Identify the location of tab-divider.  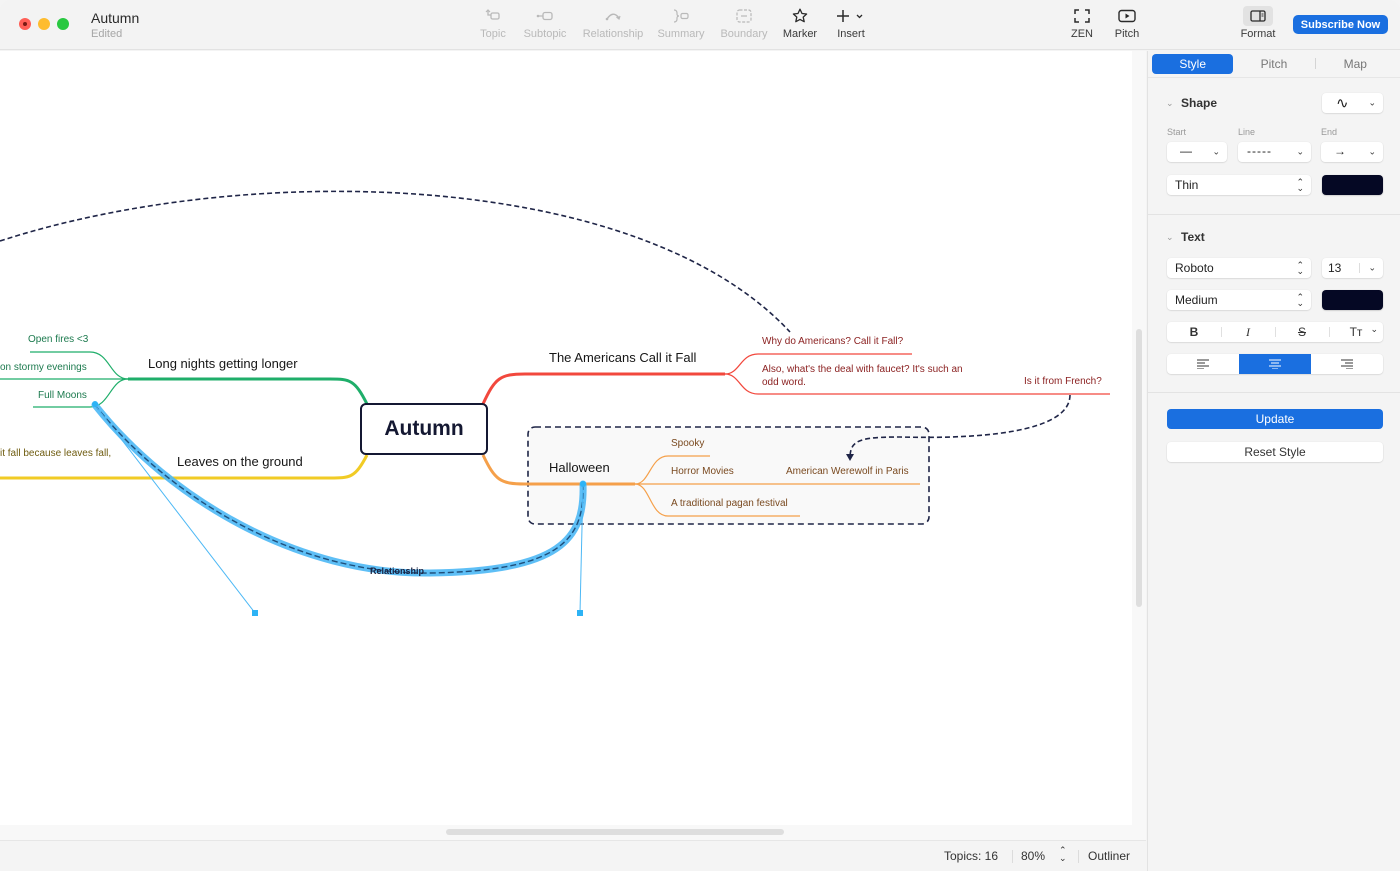
(1315, 63).